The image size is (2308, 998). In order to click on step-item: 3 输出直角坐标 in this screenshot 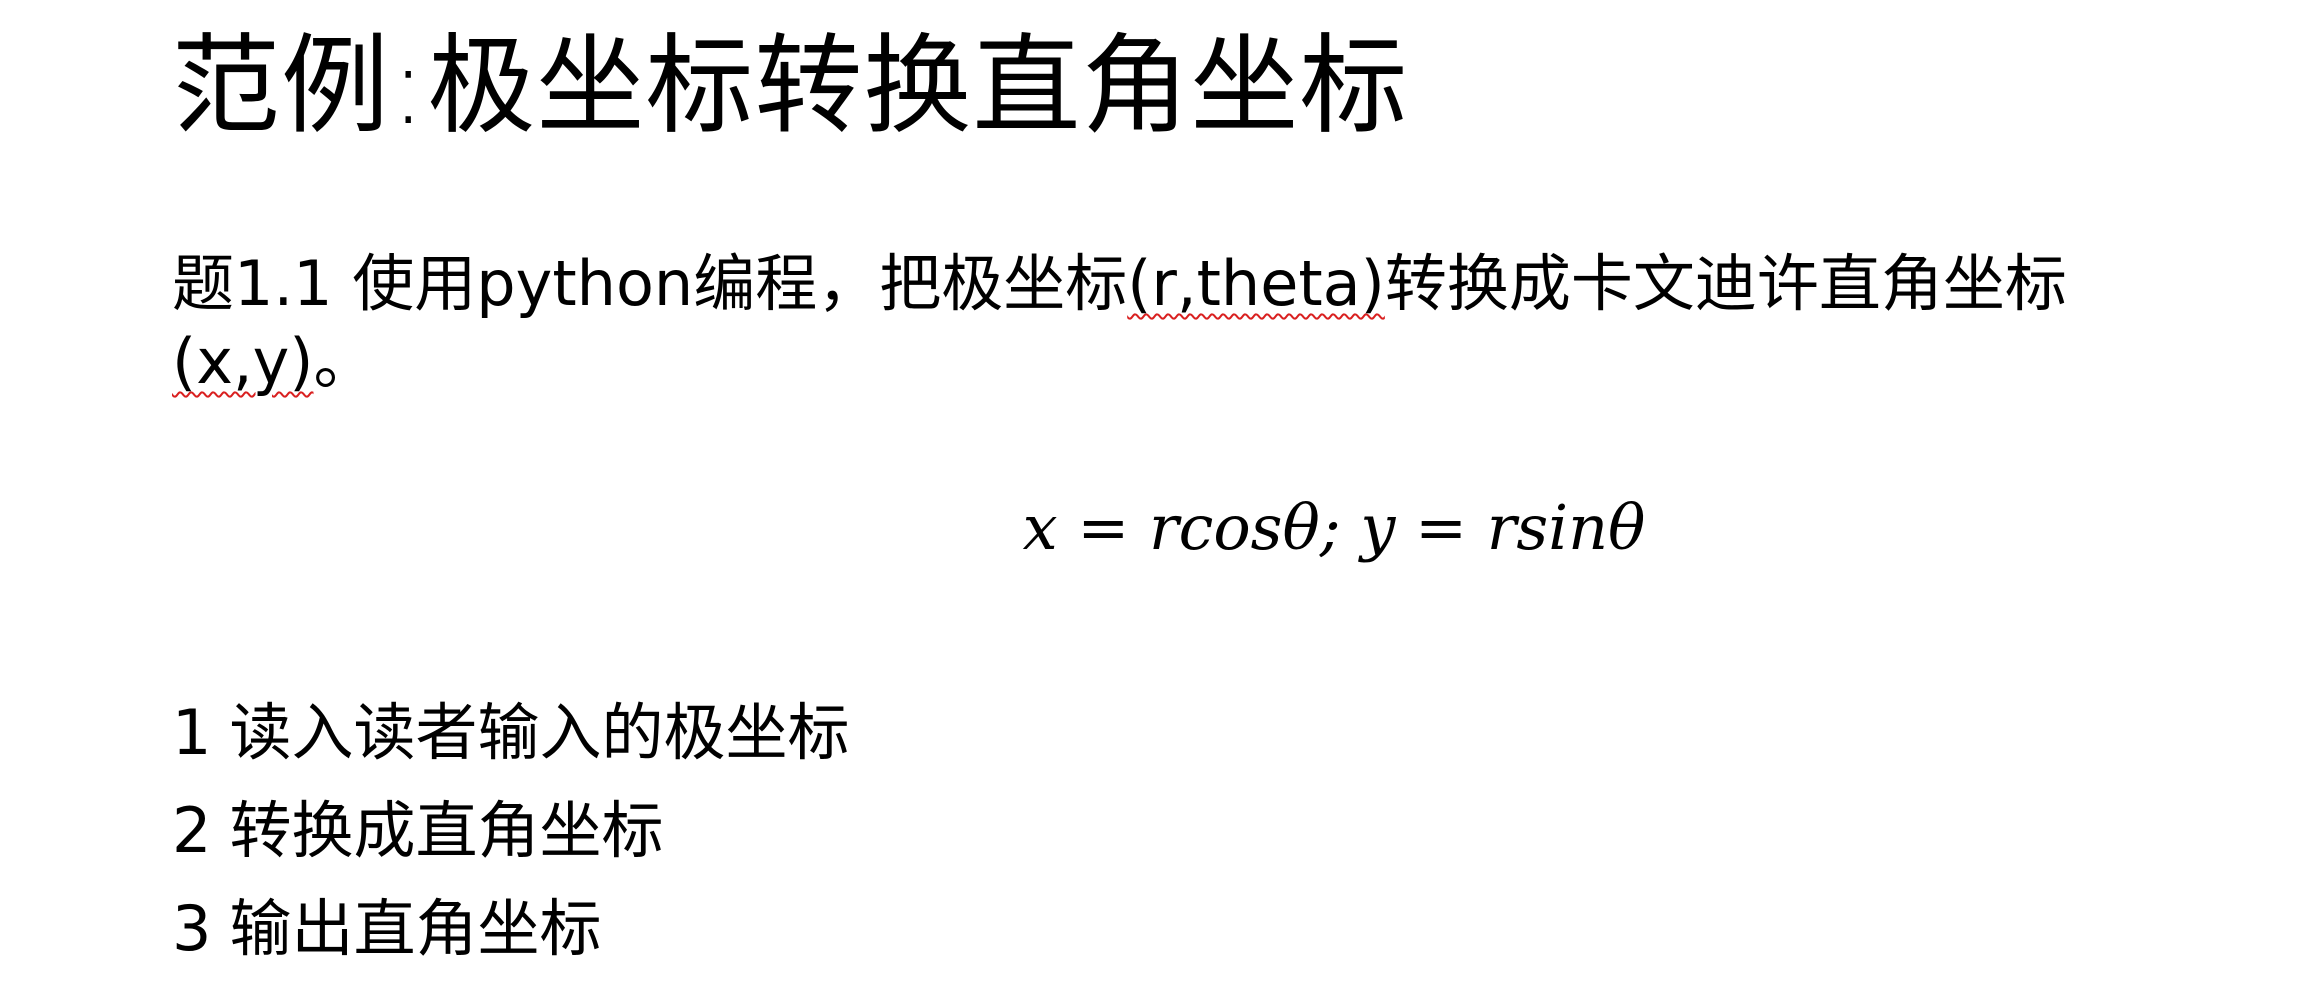, I will do `click(510, 929)`.